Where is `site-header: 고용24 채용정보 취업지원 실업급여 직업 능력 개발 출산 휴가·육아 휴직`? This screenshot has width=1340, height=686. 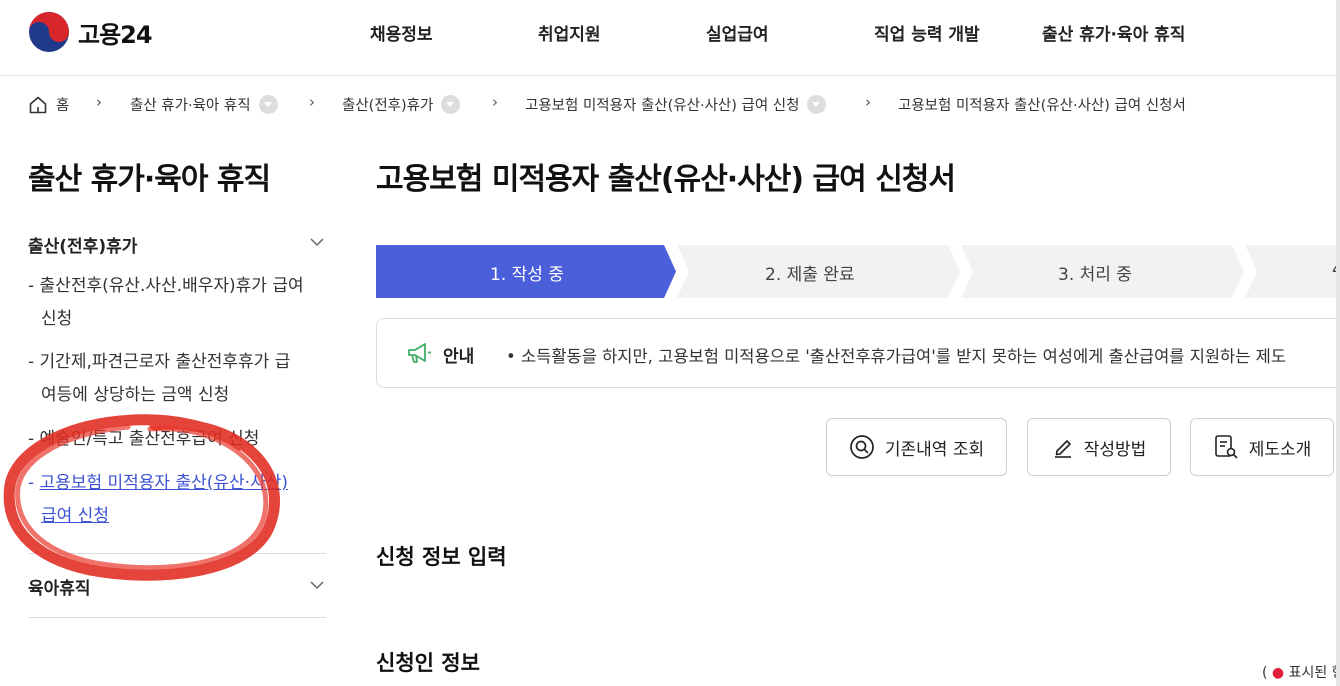 site-header: 고용24 채용정보 취업지원 실업급여 직업 능력 개발 출산 휴가·육아 휴직 is located at coordinates (670, 38).